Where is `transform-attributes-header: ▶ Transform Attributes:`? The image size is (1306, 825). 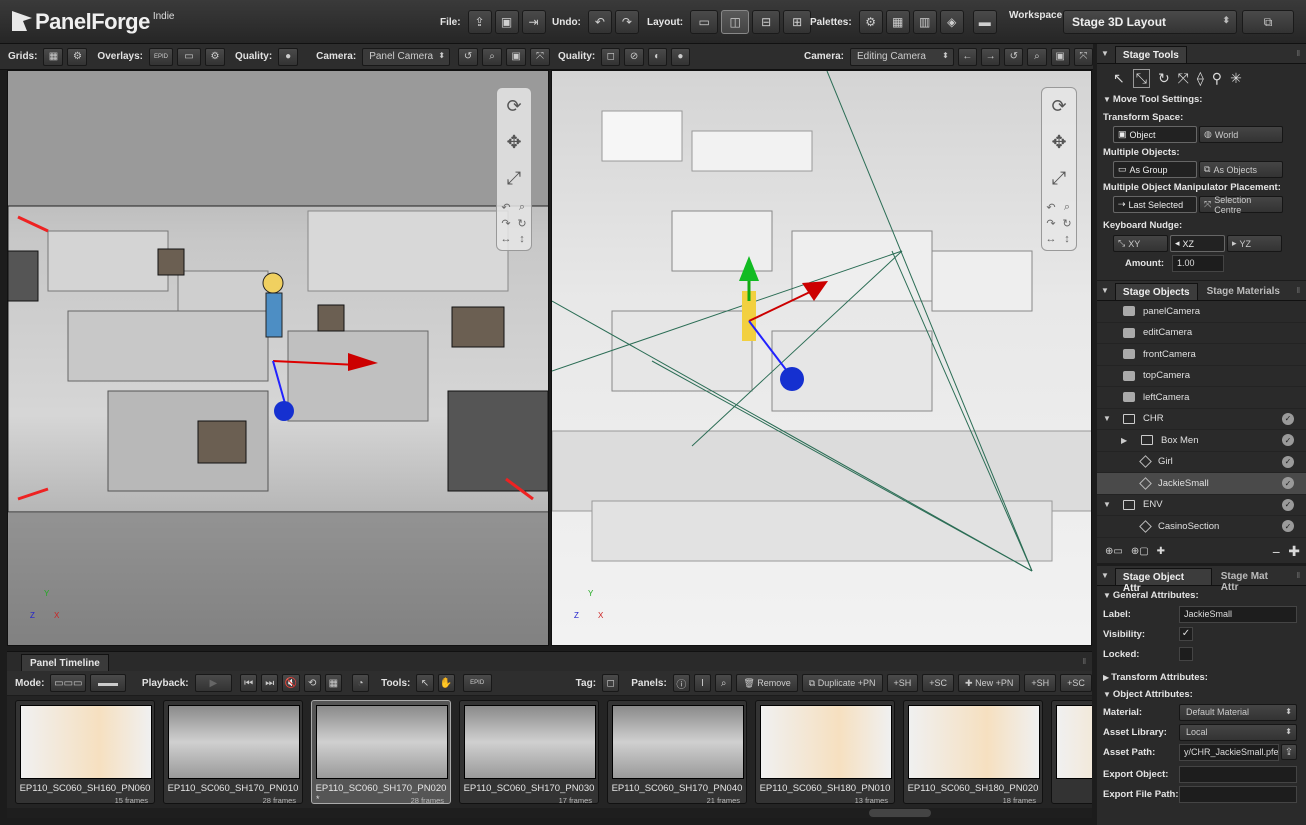 transform-attributes-header: ▶ Transform Attributes: is located at coordinates (1201, 677).